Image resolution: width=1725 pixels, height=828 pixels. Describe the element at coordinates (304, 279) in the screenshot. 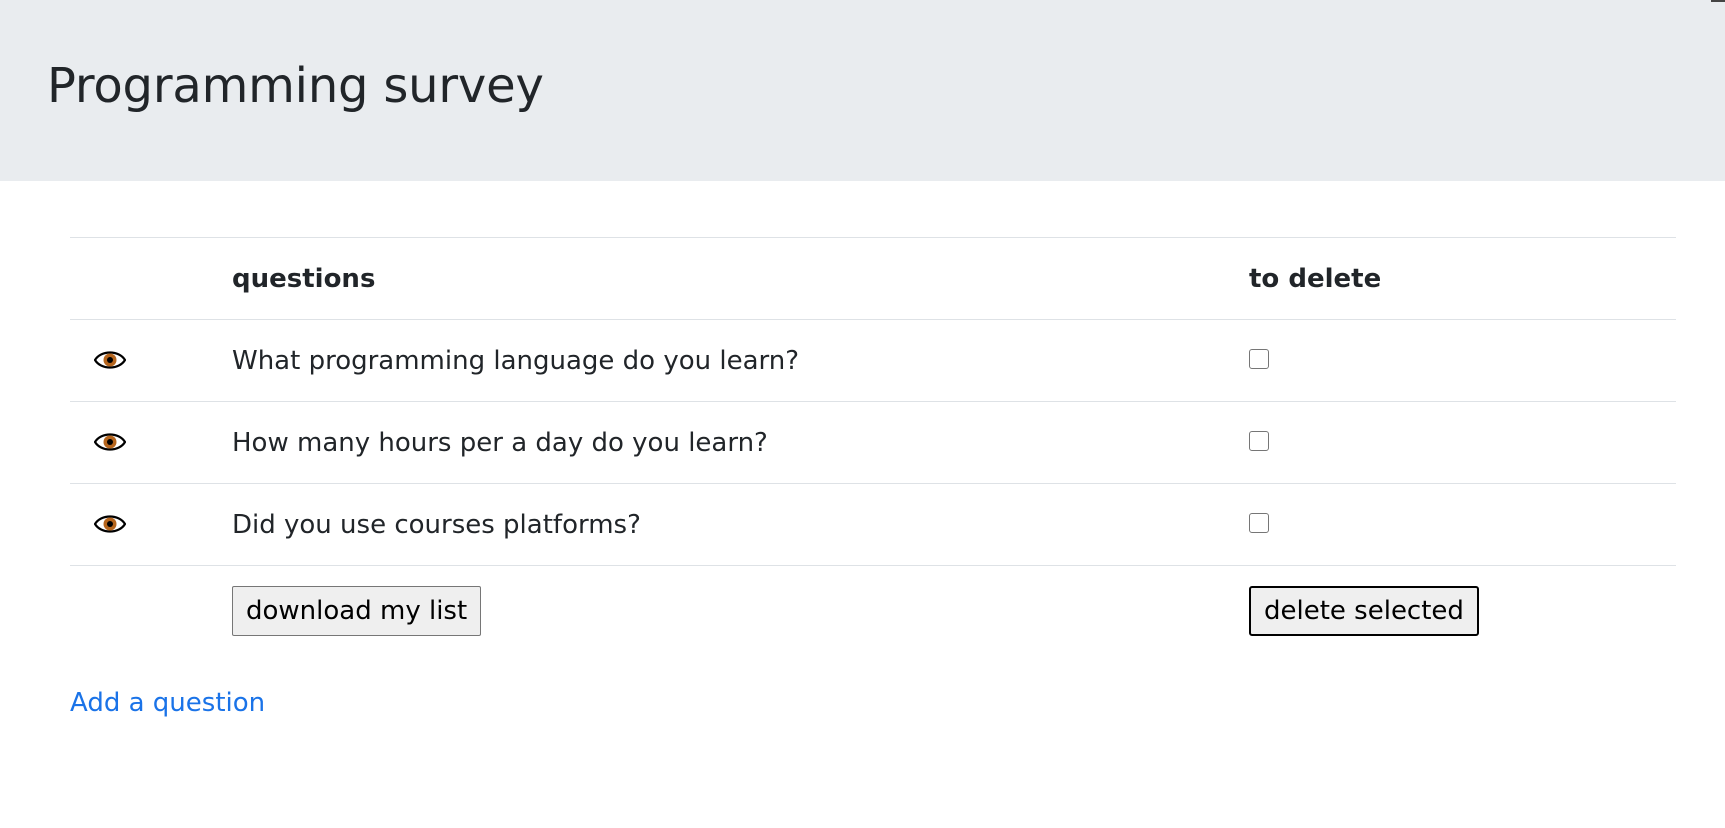

I see `column-header-questions: questions` at that location.